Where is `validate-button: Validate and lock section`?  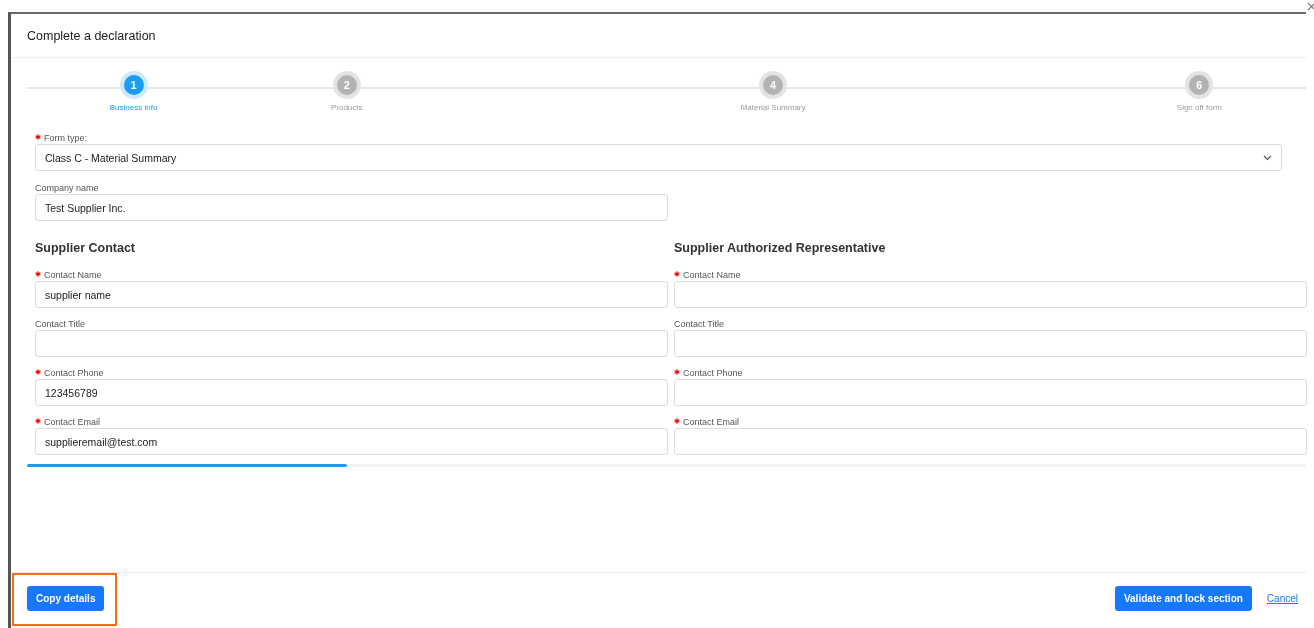
validate-button: Validate and lock section is located at coordinates (1183, 598).